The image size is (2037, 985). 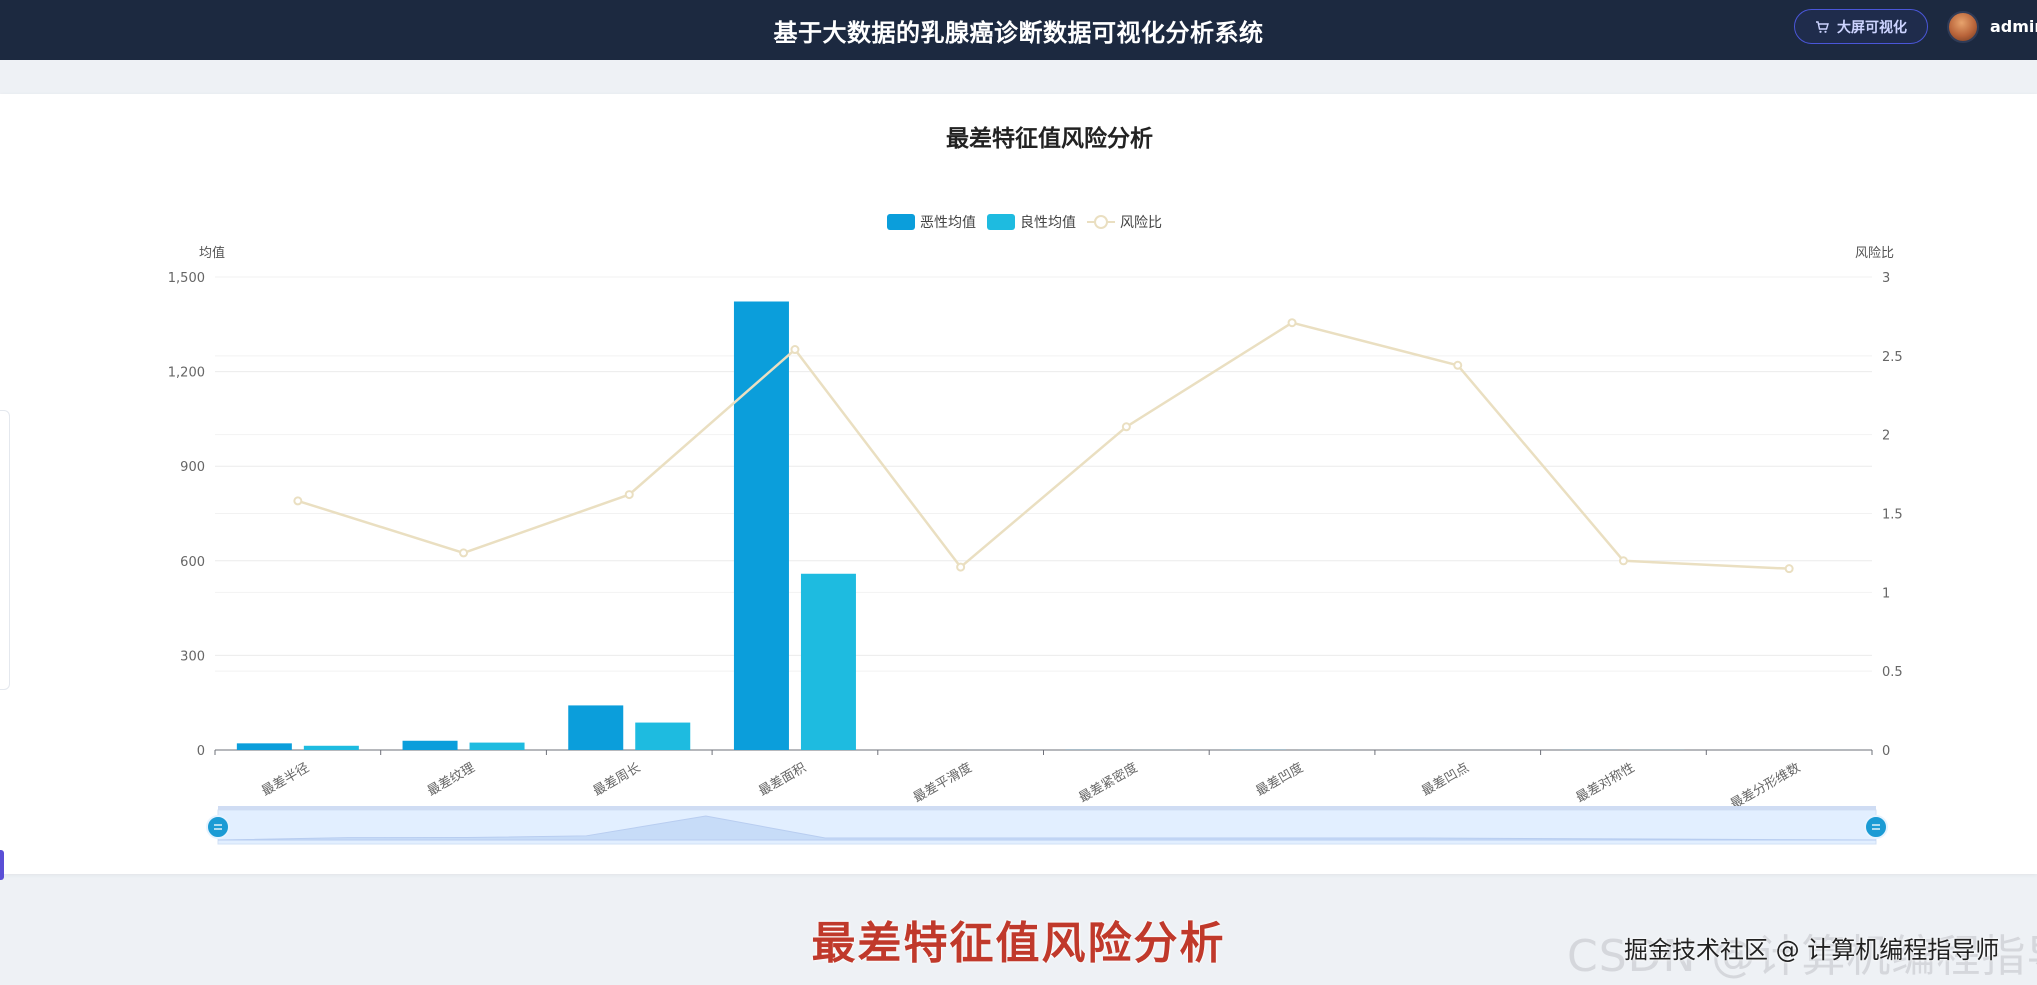 What do you see at coordinates (1886, 593) in the screenshot?
I see `y-tick-label-right: 1` at bounding box center [1886, 593].